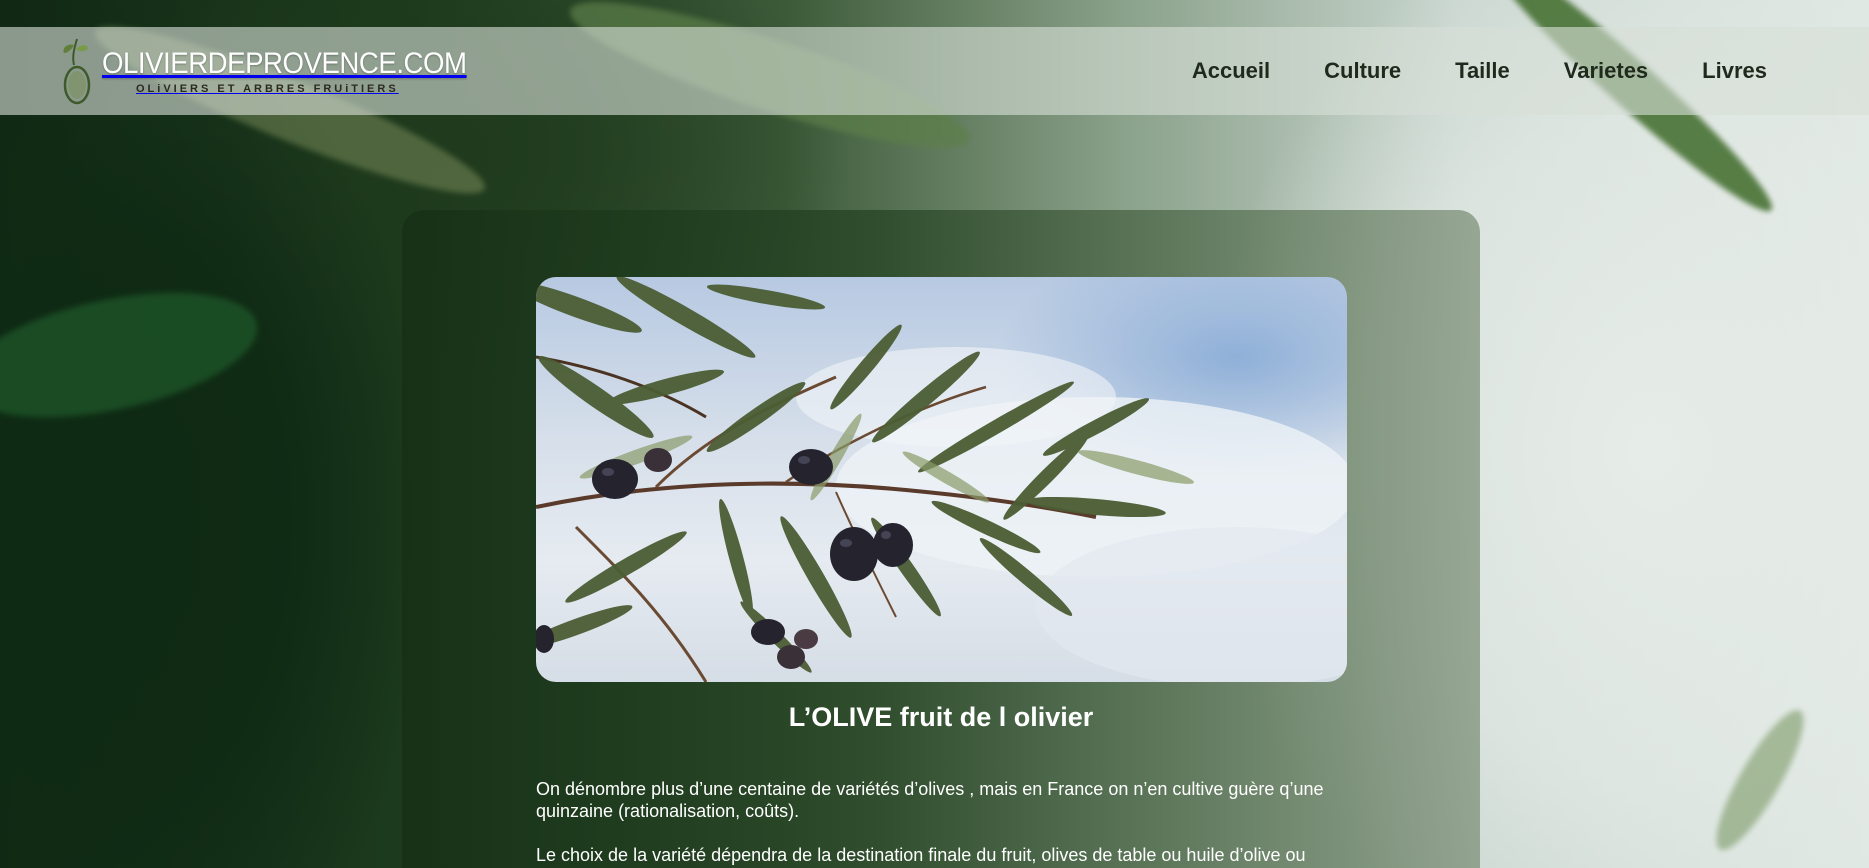 This screenshot has width=1869, height=868. Describe the element at coordinates (284, 63) in the screenshot. I see `logo-title: OLIVIERDEPROVENCE.COM` at that location.